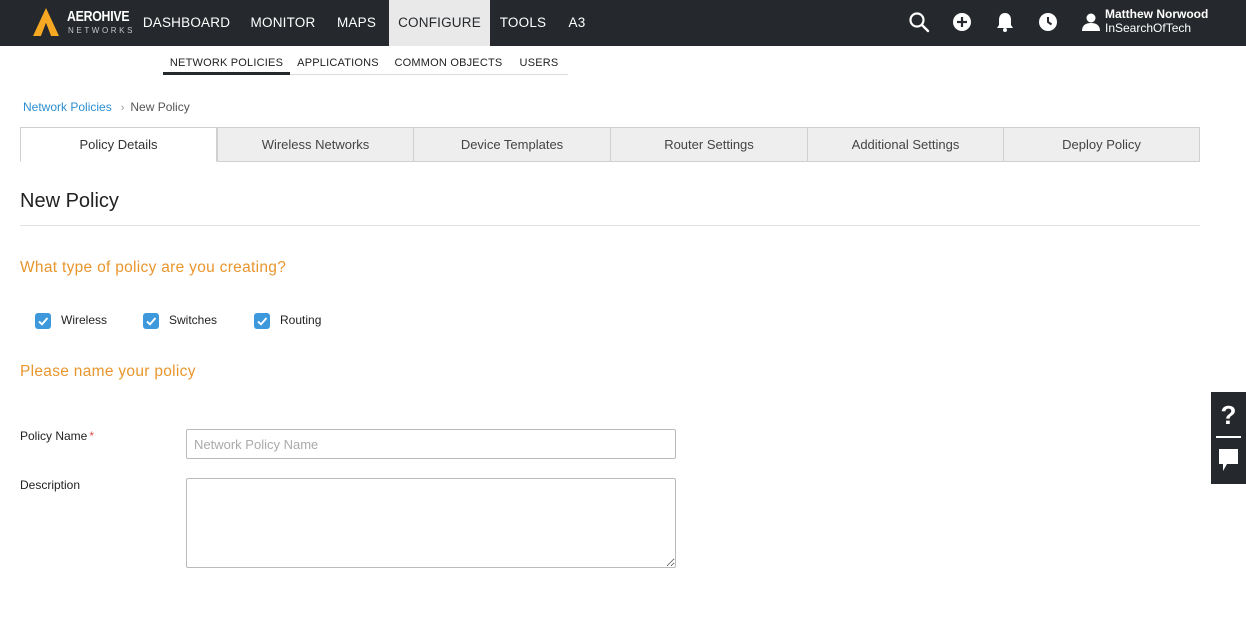  Describe the element at coordinates (102, 30) in the screenshot. I see `logo-subtext: NETWORKS` at that location.